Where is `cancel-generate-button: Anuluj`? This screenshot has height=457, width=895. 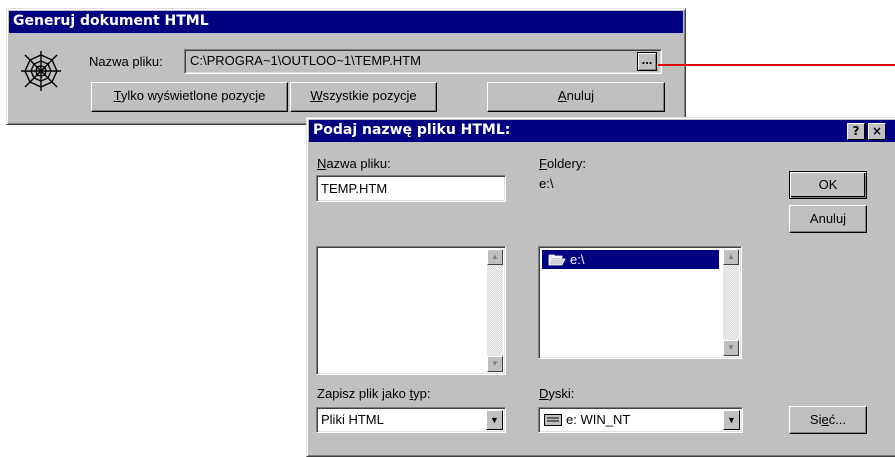 cancel-generate-button: Anuluj is located at coordinates (576, 97).